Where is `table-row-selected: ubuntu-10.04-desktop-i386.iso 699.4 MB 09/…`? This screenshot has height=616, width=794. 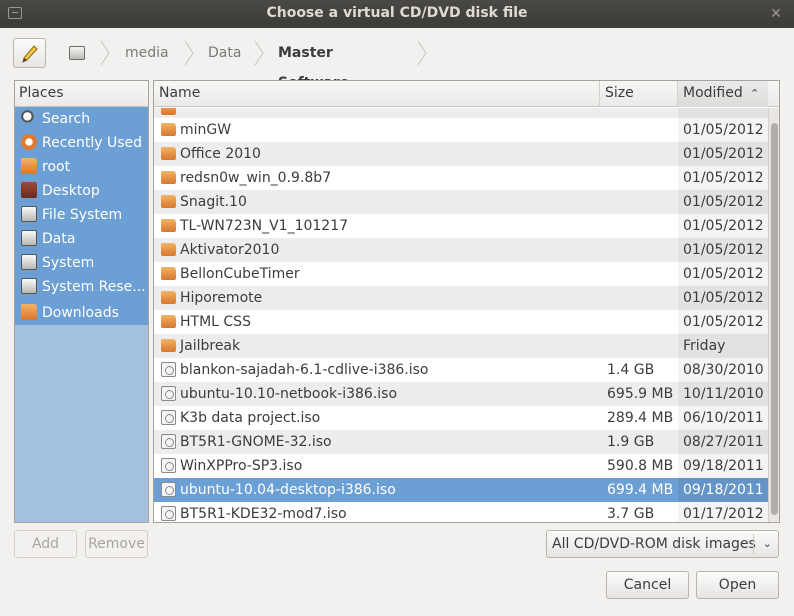 table-row-selected: ubuntu-10.04-desktop-i386.iso 699.4 MB 09/… is located at coordinates (461, 490).